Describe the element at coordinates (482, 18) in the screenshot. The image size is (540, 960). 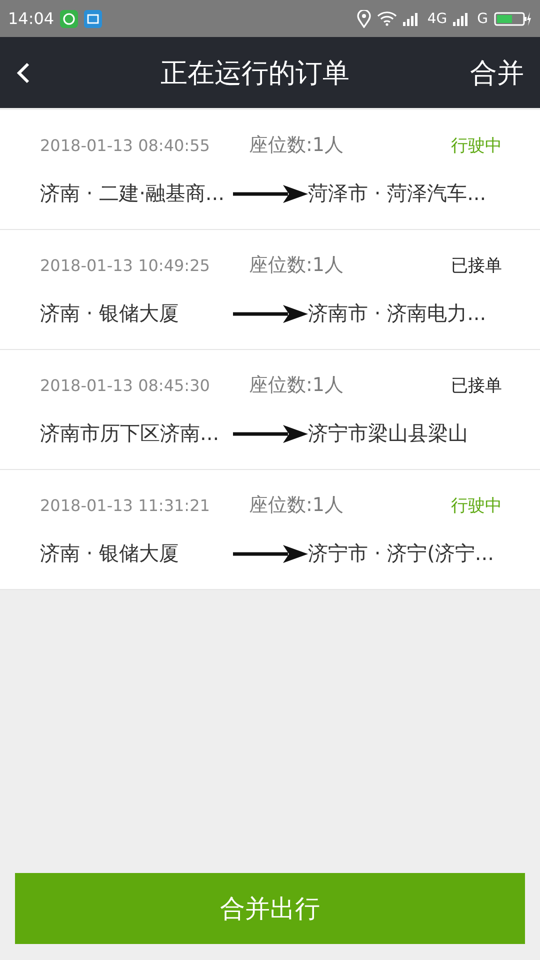
I see `network-type: G` at that location.